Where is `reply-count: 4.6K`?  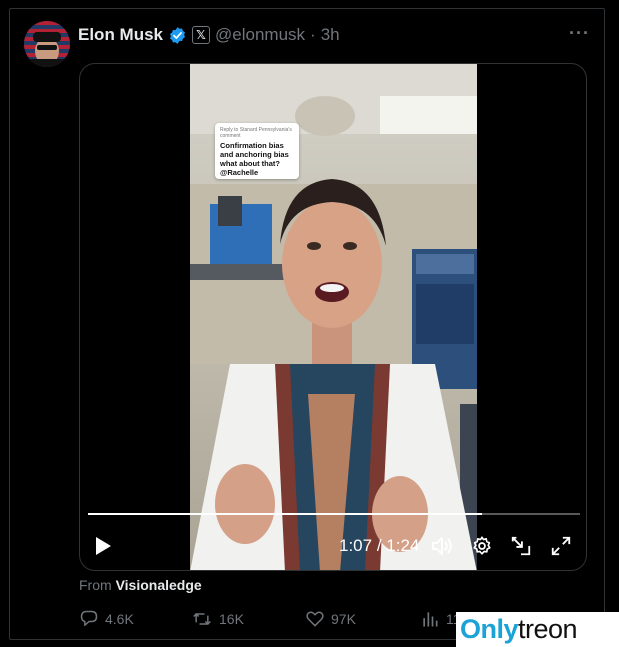
reply-count: 4.6K is located at coordinates (119, 619).